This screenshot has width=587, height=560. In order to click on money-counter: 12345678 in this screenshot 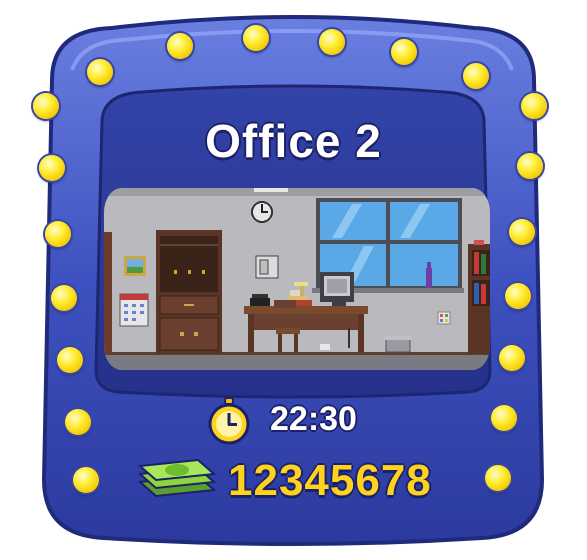, I will do `click(330, 480)`.